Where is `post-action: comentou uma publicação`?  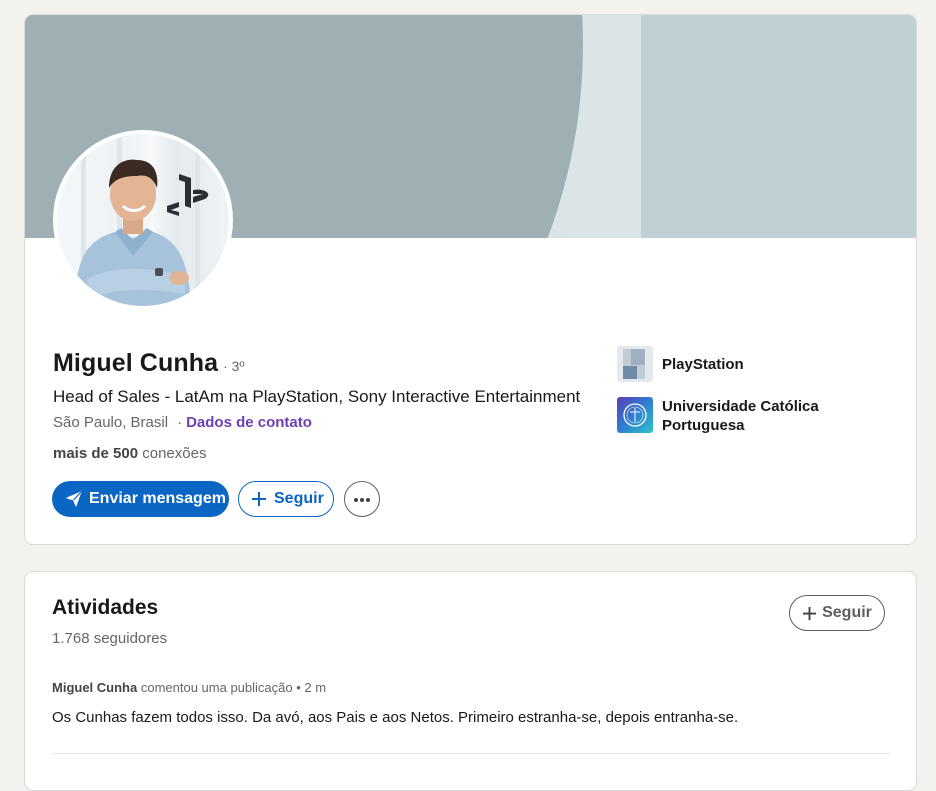 post-action: comentou uma publicação is located at coordinates (216, 687).